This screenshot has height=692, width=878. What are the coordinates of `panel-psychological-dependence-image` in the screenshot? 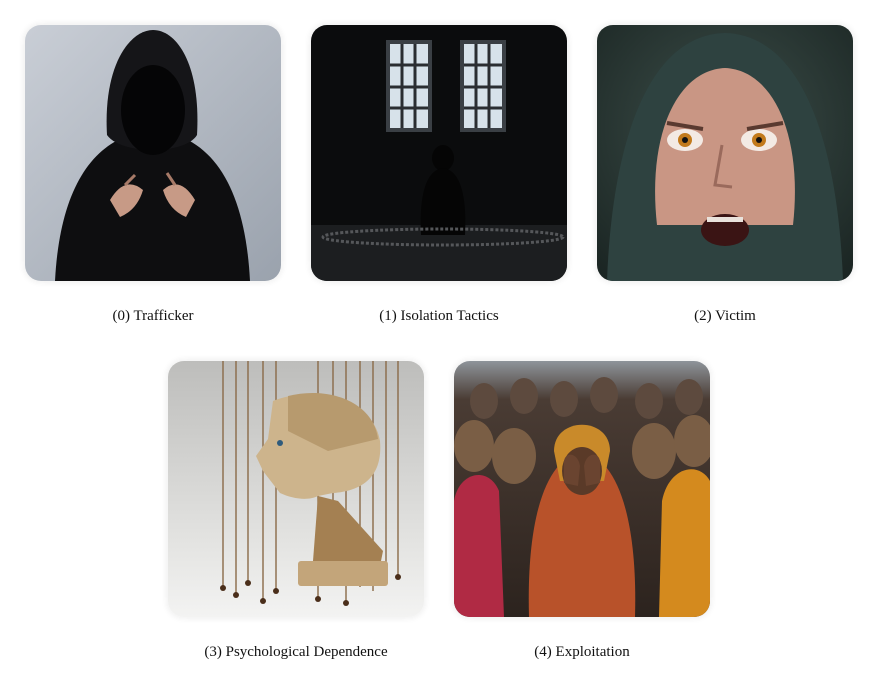 It's located at (296, 489).